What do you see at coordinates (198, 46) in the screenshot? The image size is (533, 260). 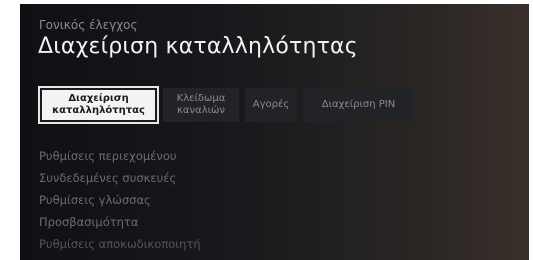 I see `page-title: Διαχείριση καταλληλότητας` at bounding box center [198, 46].